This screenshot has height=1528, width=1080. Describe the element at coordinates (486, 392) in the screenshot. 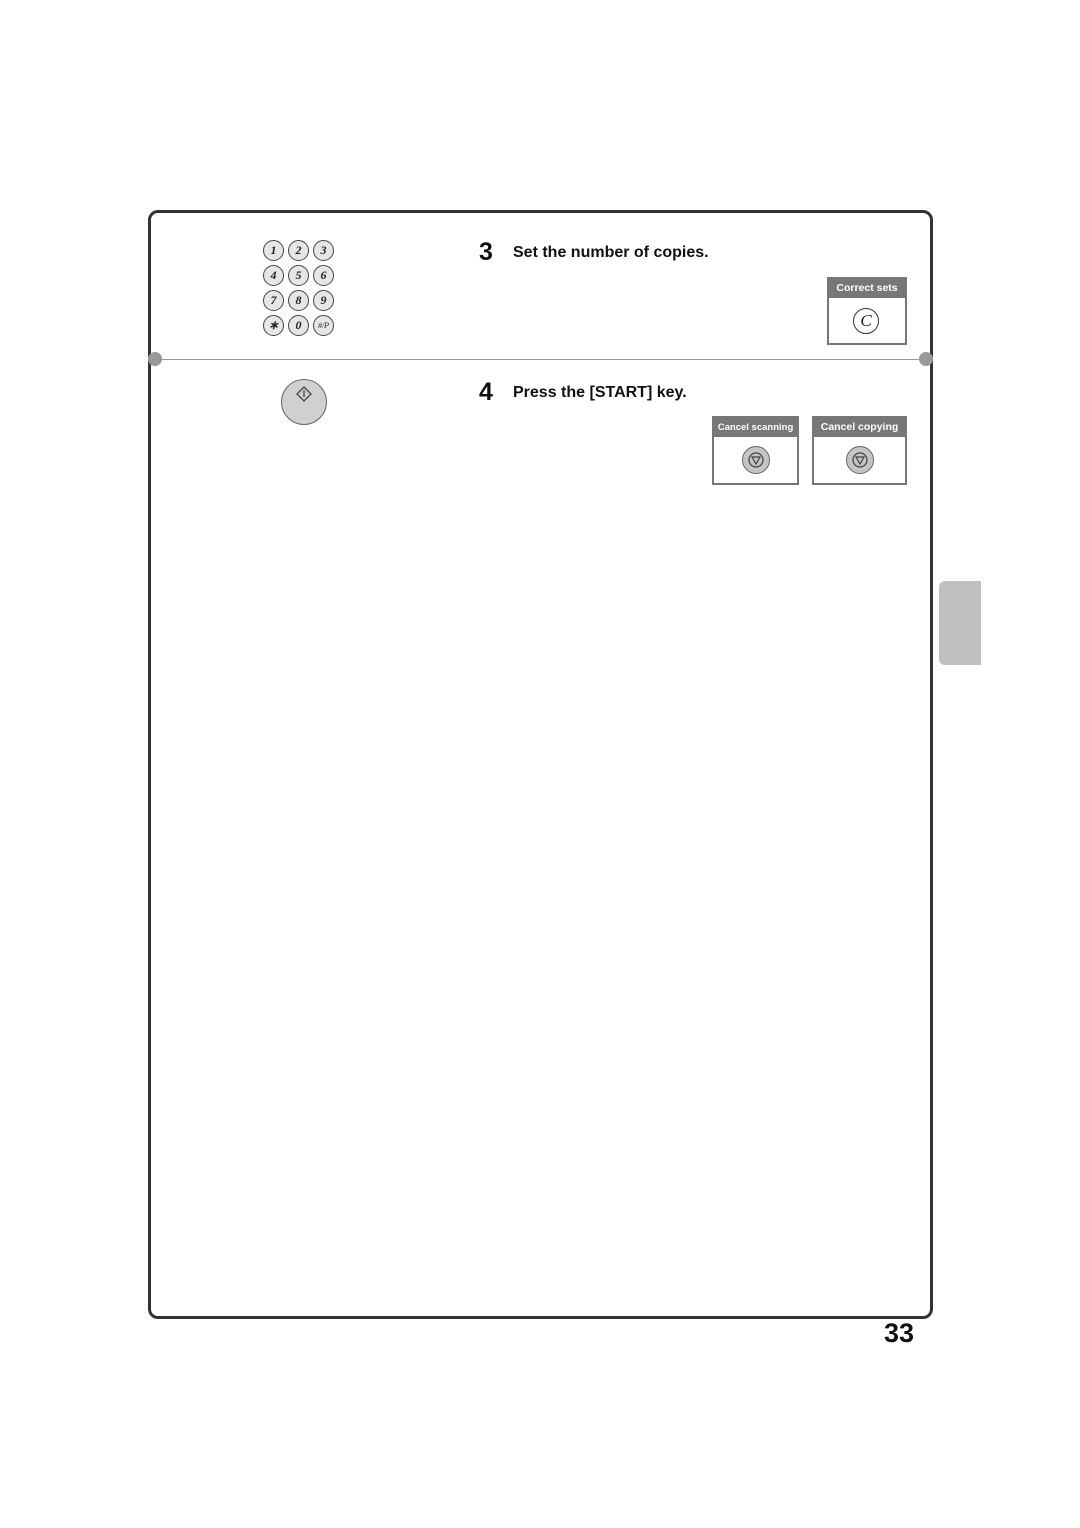

I see `step-number: 4` at that location.